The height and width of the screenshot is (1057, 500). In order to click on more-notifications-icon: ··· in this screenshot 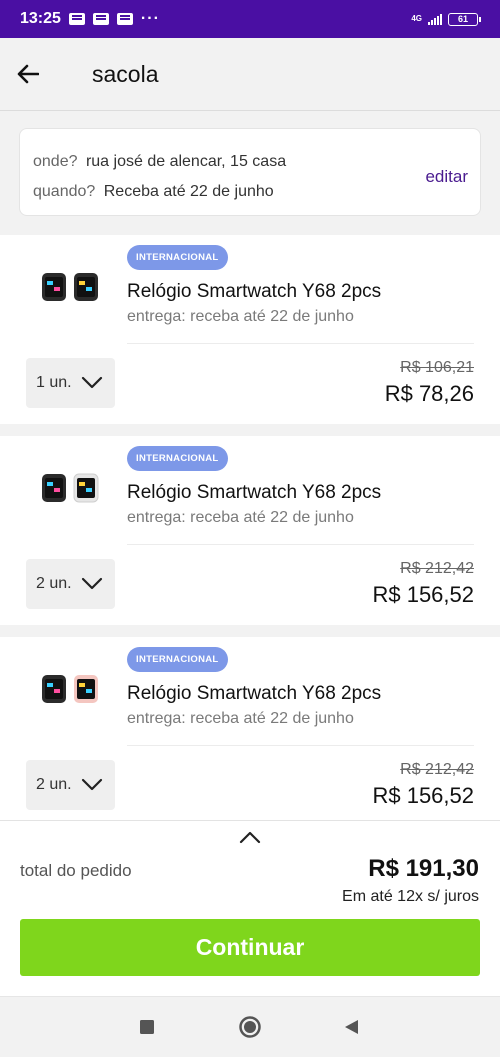, I will do `click(150, 18)`.